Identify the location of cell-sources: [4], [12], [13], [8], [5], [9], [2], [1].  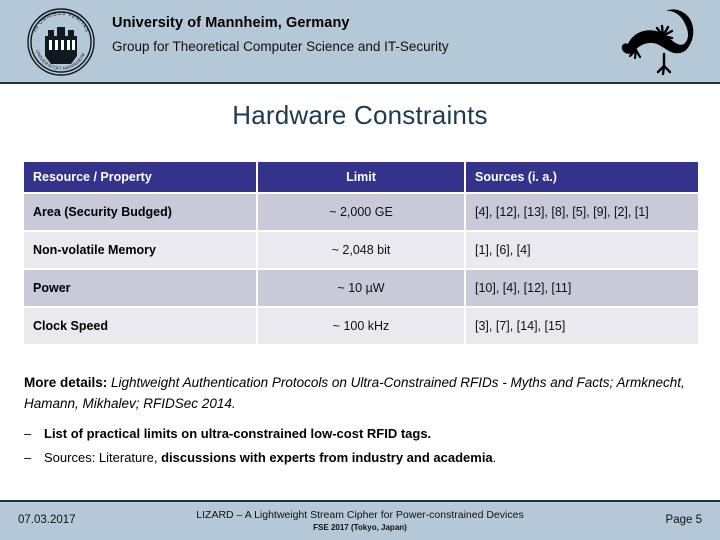
(582, 212).